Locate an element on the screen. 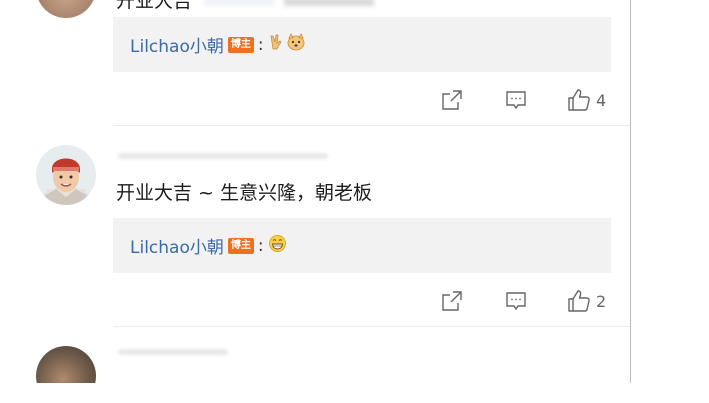 The image size is (709, 403). like-button: 4 is located at coordinates (586, 100).